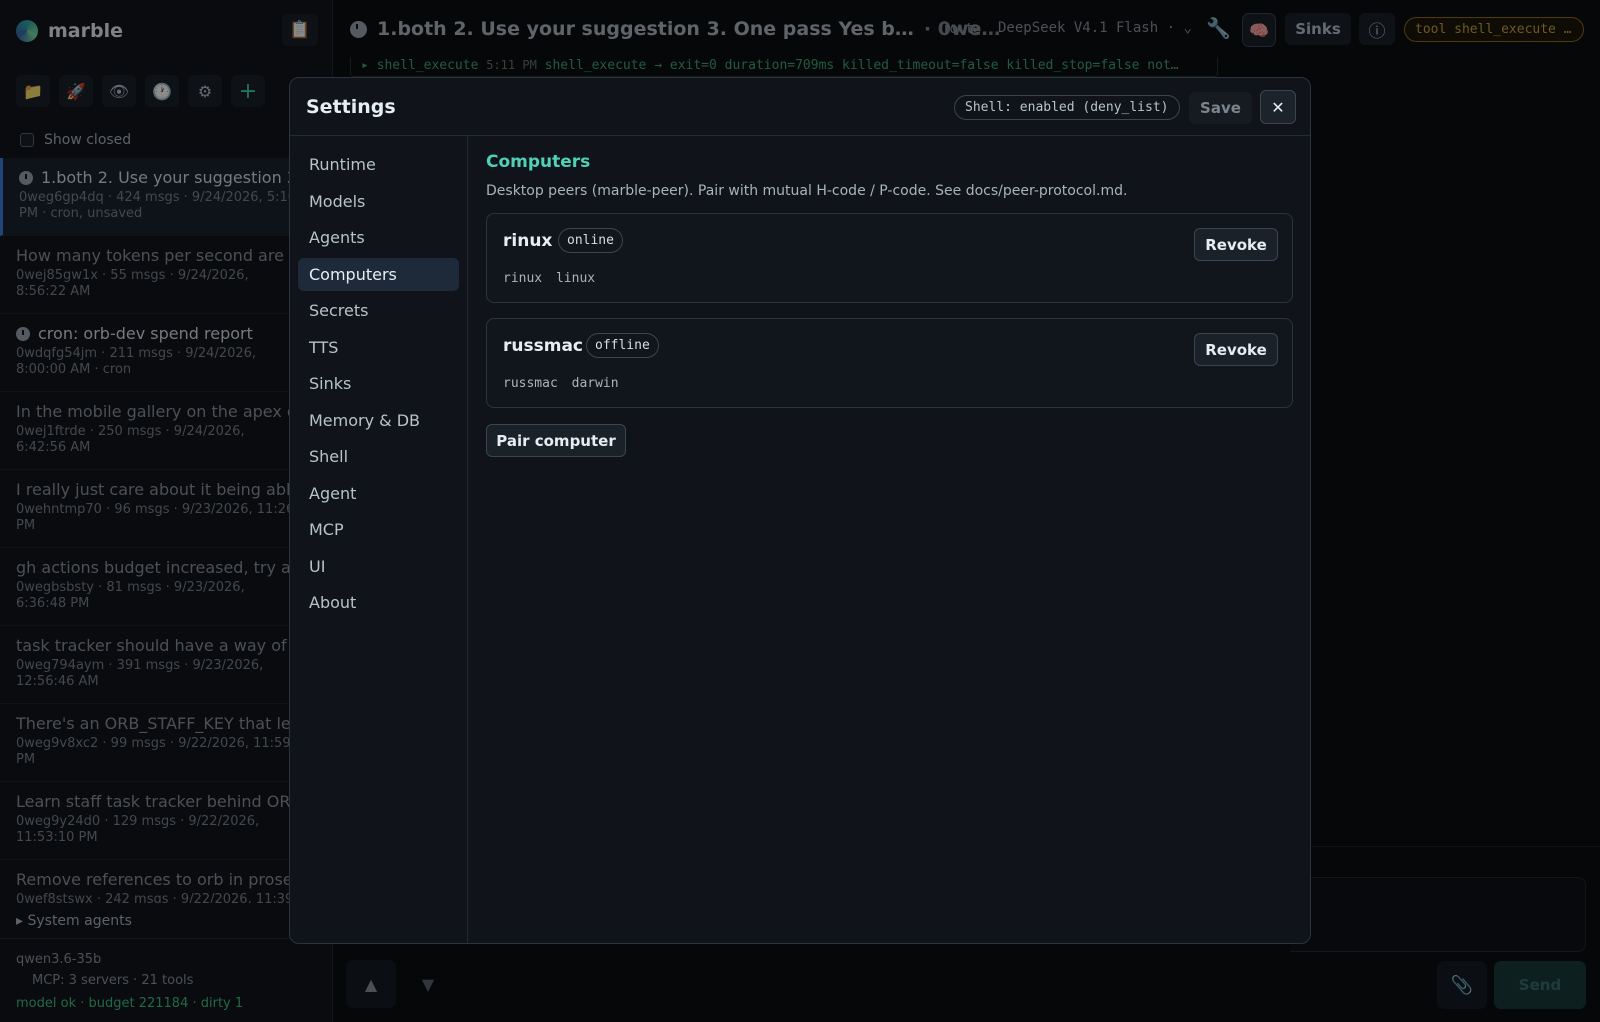 The image size is (1600, 1022). What do you see at coordinates (530, 383) in the screenshot?
I see `computer-tag: russmac` at bounding box center [530, 383].